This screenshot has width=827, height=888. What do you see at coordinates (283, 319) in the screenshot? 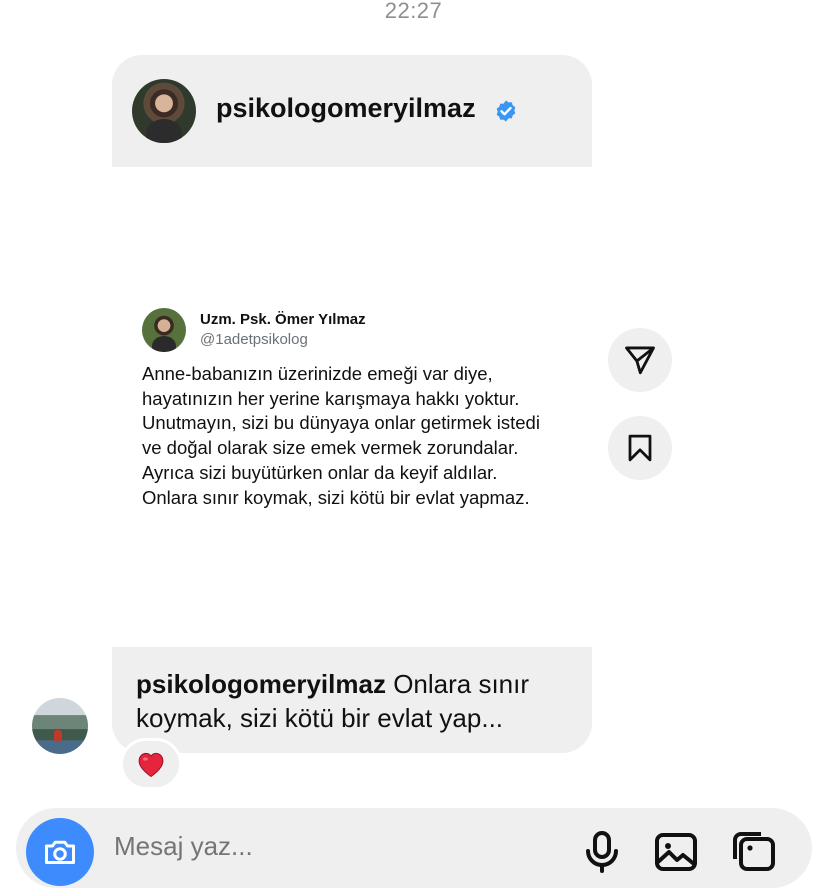
I see `tweet-display-name: Uzm. Psk. Ömer Yılmaz` at bounding box center [283, 319].